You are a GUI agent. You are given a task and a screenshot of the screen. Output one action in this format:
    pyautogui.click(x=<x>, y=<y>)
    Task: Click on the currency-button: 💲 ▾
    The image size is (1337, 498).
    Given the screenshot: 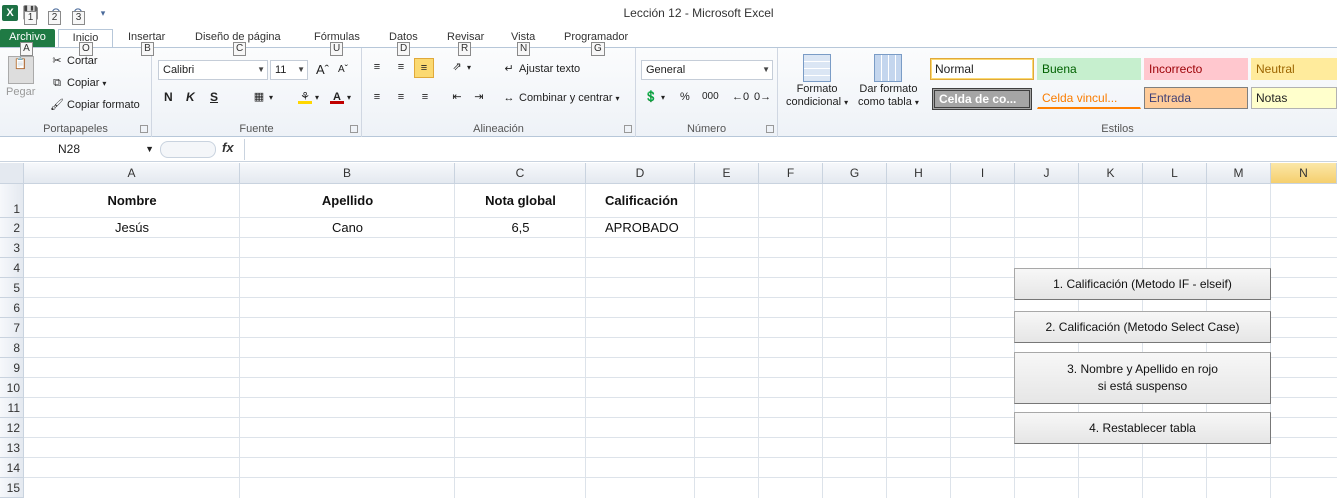 What is the action you would take?
    pyautogui.click(x=654, y=97)
    